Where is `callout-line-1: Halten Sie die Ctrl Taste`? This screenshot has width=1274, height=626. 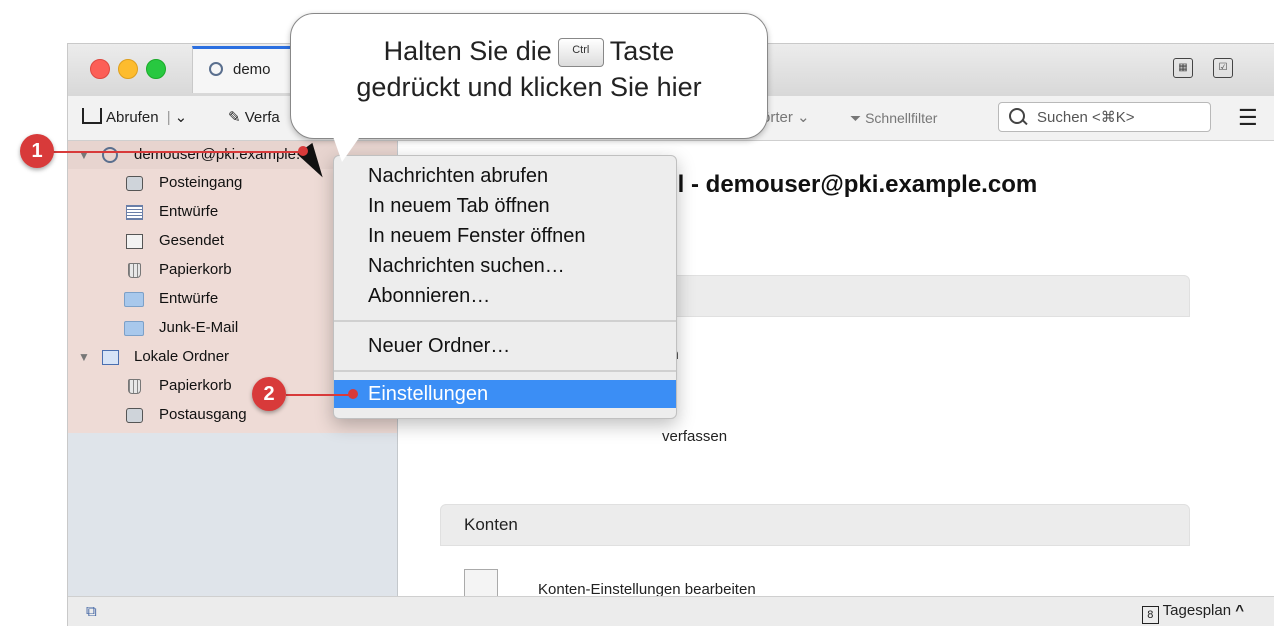 callout-line-1: Halten Sie die Ctrl Taste is located at coordinates (529, 52).